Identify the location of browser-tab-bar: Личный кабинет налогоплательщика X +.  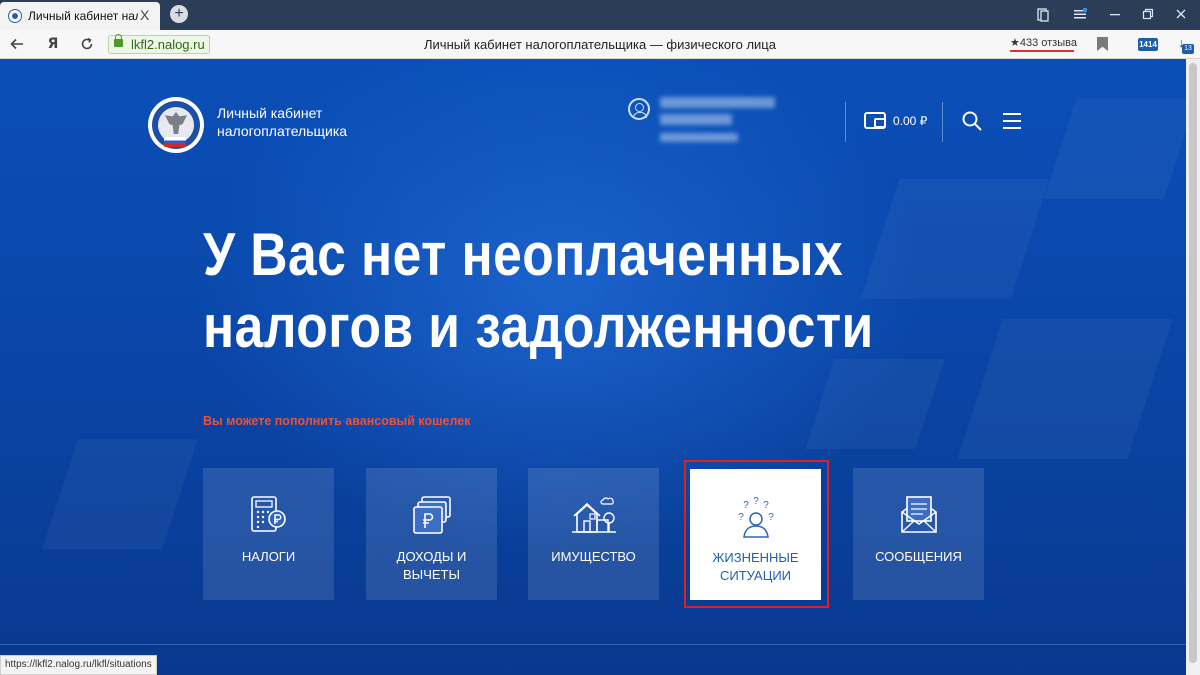
(600, 15).